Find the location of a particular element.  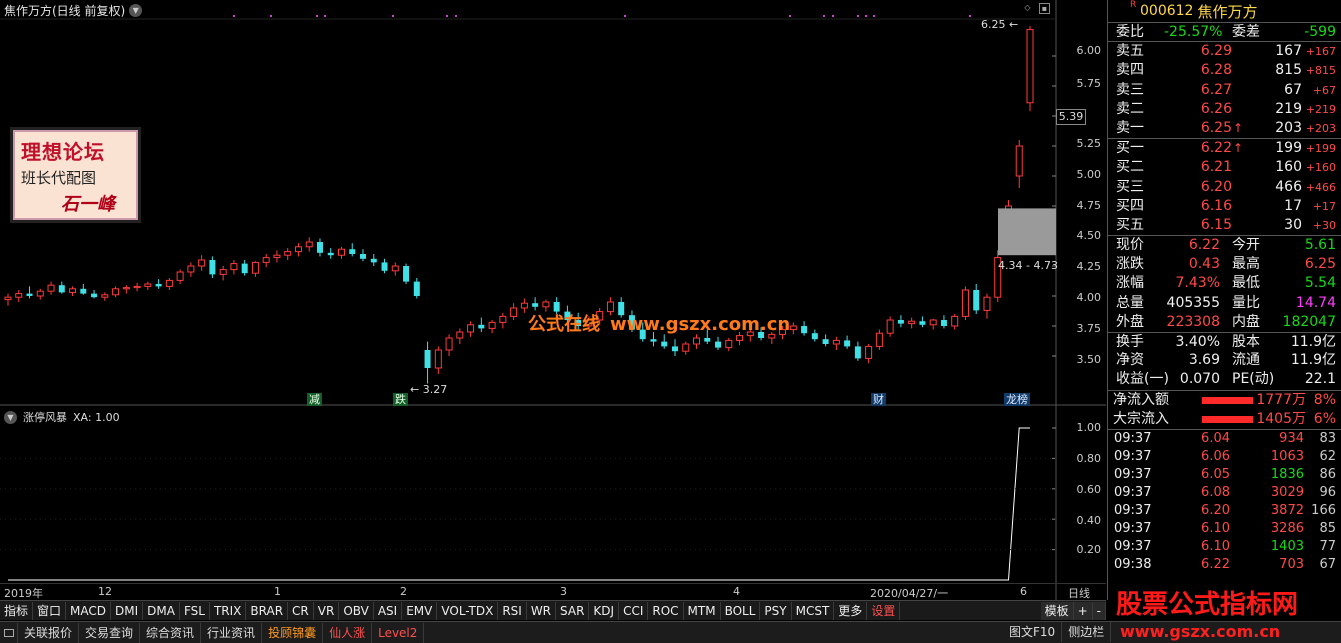

date-tick: 12 is located at coordinates (105, 591).